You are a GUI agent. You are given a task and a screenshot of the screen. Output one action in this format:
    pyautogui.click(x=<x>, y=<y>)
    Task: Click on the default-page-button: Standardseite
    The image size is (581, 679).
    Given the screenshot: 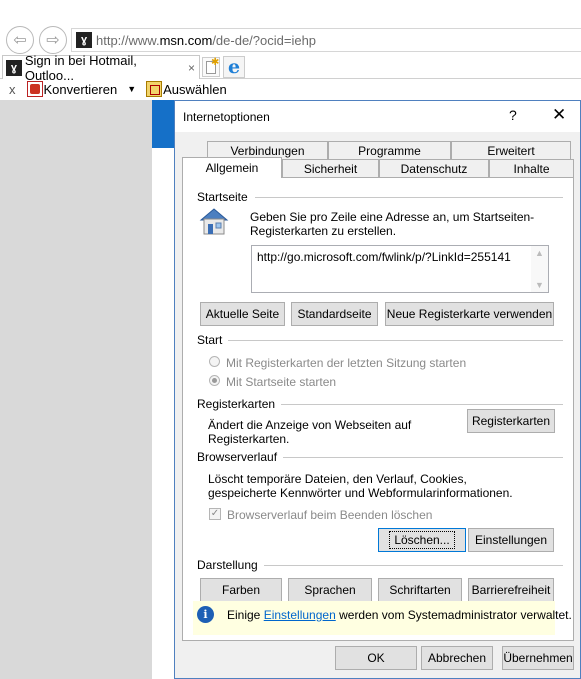 What is the action you would take?
    pyautogui.click(x=334, y=314)
    